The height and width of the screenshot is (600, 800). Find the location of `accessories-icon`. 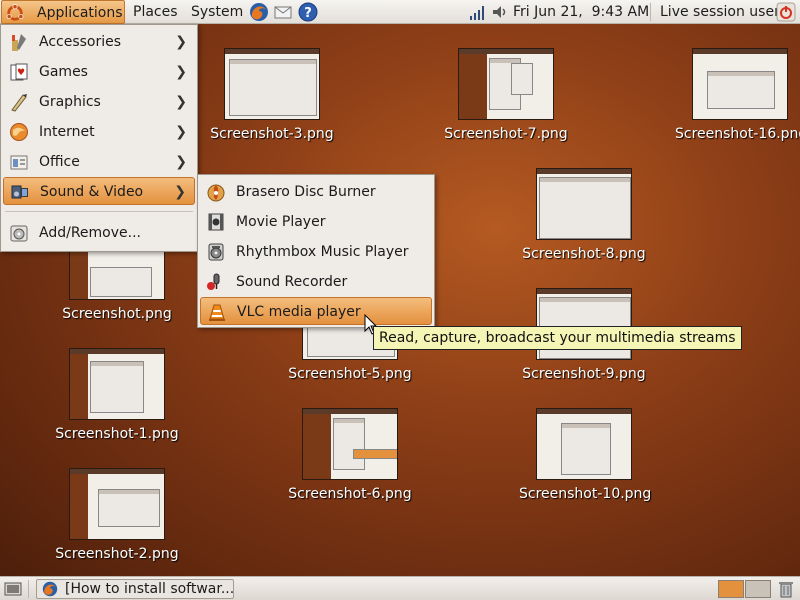

accessories-icon is located at coordinates (19, 42).